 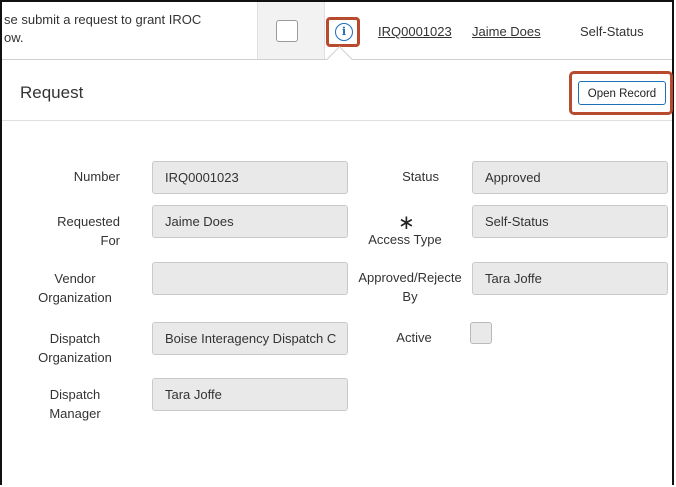 I want to click on info-button-highlight: i, so click(x=343, y=32).